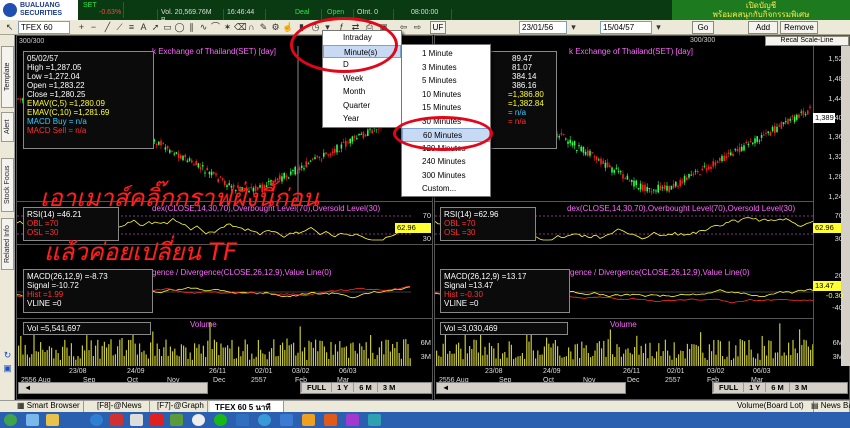  What do you see at coordinates (198, 420) in the screenshot?
I see `clock-app-icon` at bounding box center [198, 420].